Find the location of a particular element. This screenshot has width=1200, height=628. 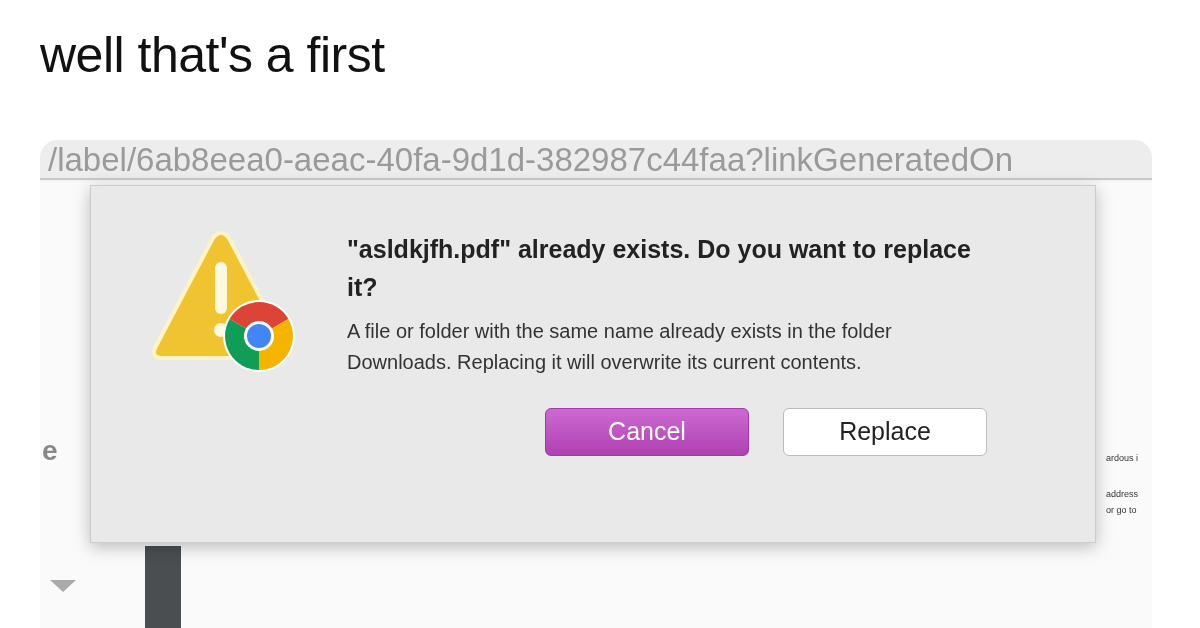

page-text: address is located at coordinates (1122, 494).